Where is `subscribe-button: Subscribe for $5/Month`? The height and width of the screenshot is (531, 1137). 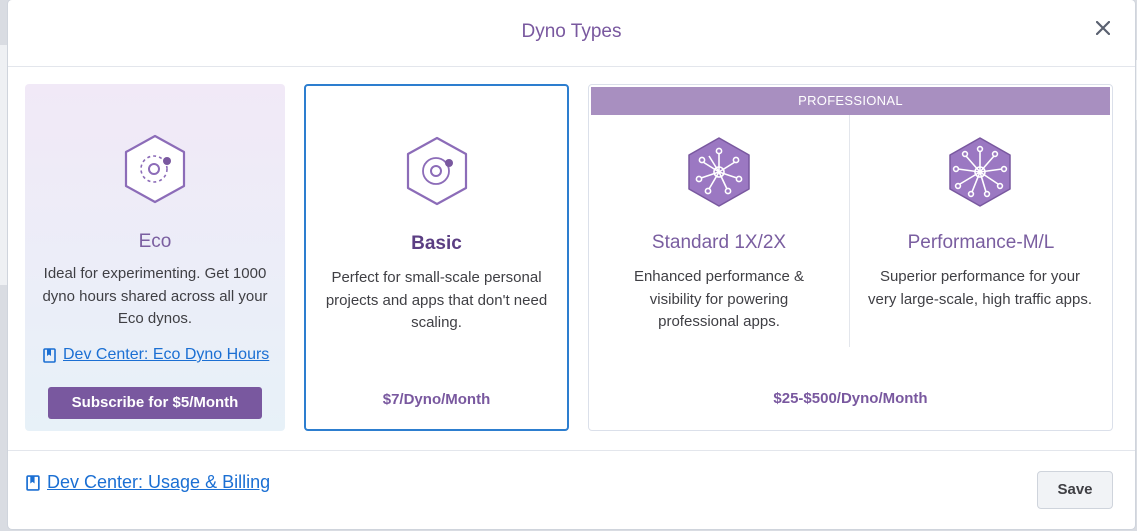 subscribe-button: Subscribe for $5/Month is located at coordinates (155, 403).